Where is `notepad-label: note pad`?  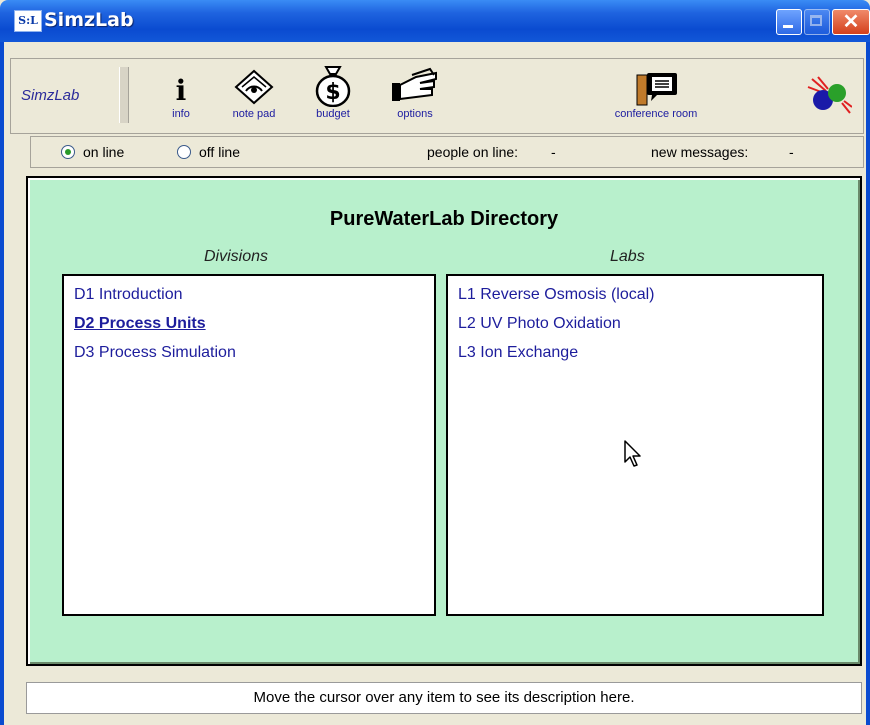 notepad-label: note pad is located at coordinates (254, 114).